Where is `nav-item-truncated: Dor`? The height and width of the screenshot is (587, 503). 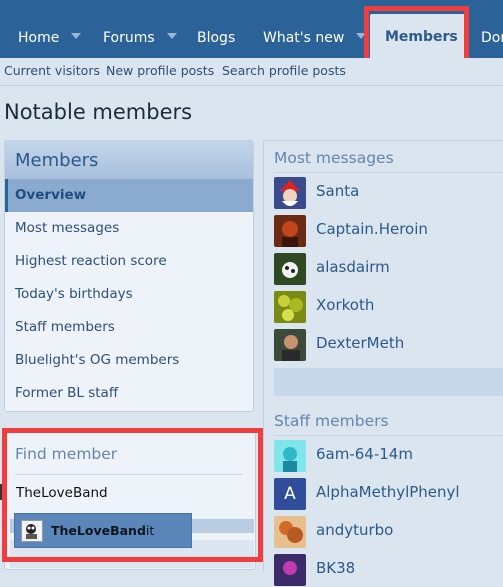 nav-item-truncated: Dor is located at coordinates (492, 38).